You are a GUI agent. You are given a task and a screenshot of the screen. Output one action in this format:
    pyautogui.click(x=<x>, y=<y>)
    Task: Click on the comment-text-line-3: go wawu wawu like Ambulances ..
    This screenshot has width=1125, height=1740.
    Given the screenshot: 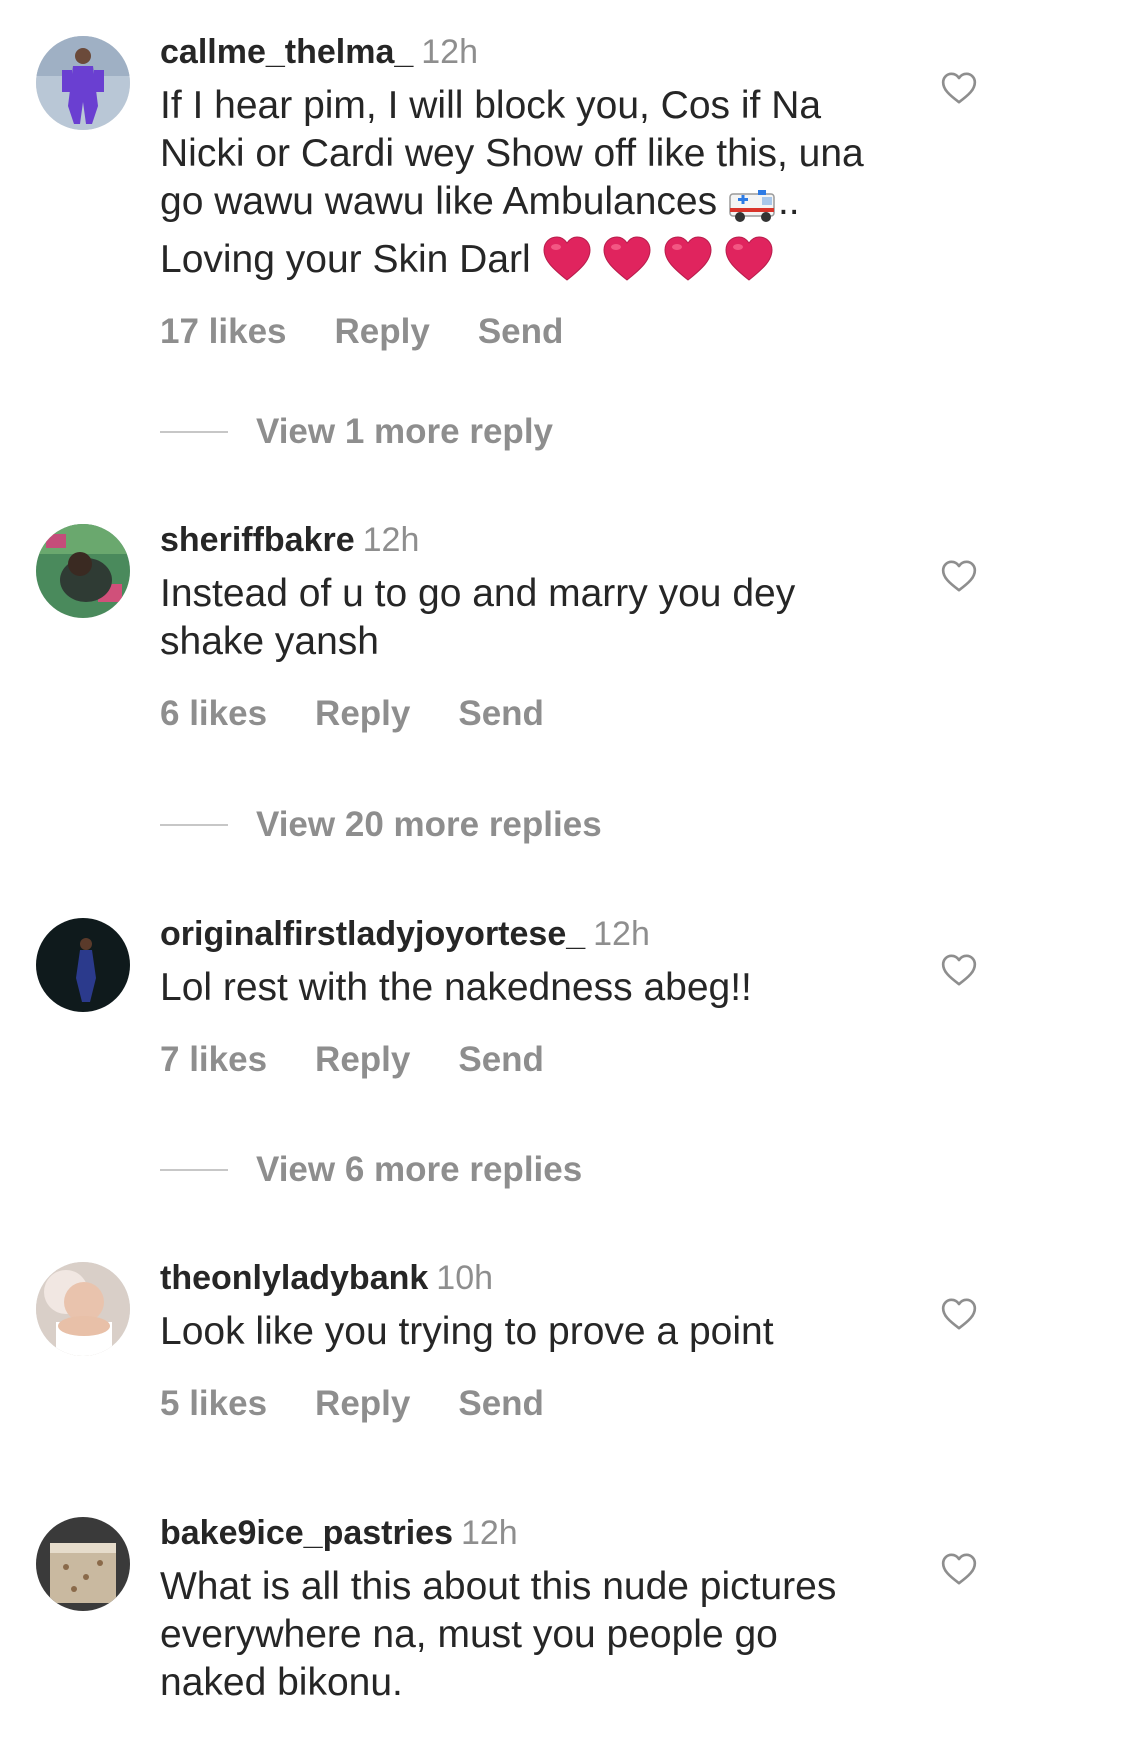 What is the action you would take?
    pyautogui.click(x=567, y=207)
    